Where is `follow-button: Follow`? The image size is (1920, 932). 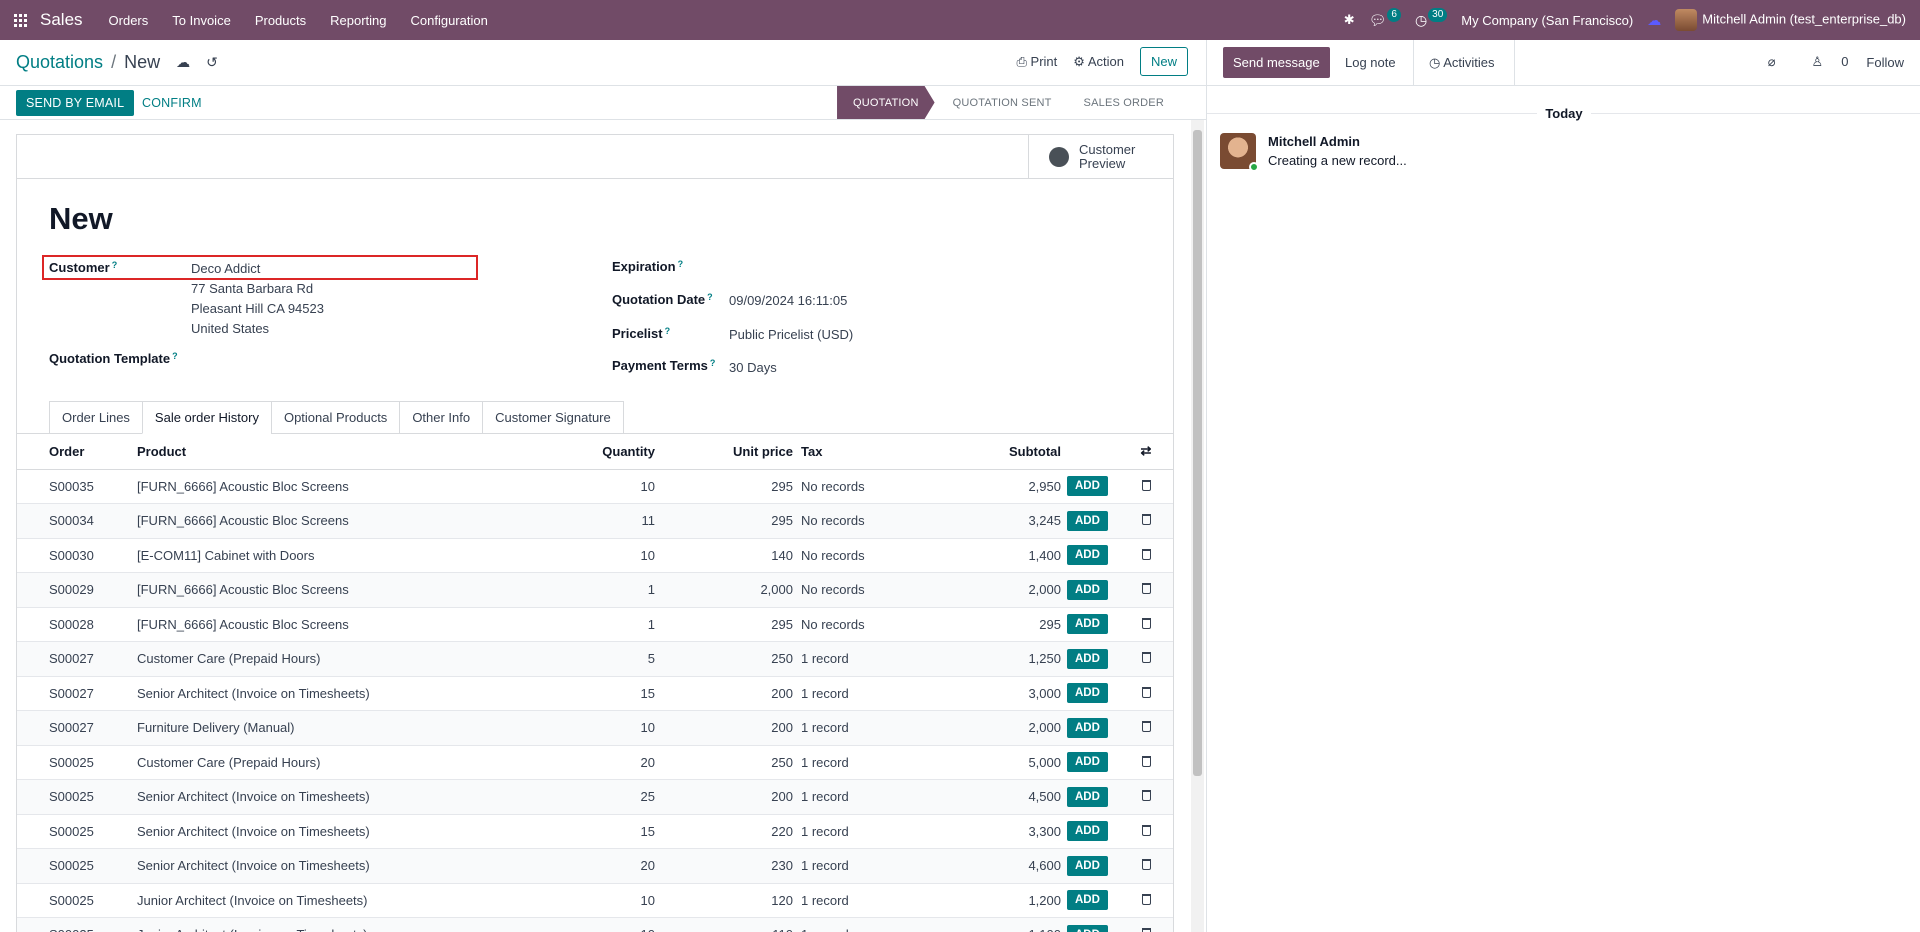 follow-button: Follow is located at coordinates (1885, 62).